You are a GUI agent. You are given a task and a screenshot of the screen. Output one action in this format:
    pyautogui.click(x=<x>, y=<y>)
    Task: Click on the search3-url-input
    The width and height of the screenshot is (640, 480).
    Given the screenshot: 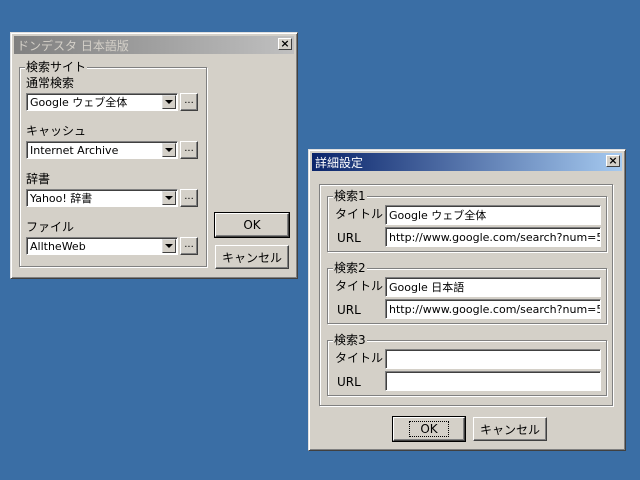 What is the action you would take?
    pyautogui.click(x=493, y=381)
    